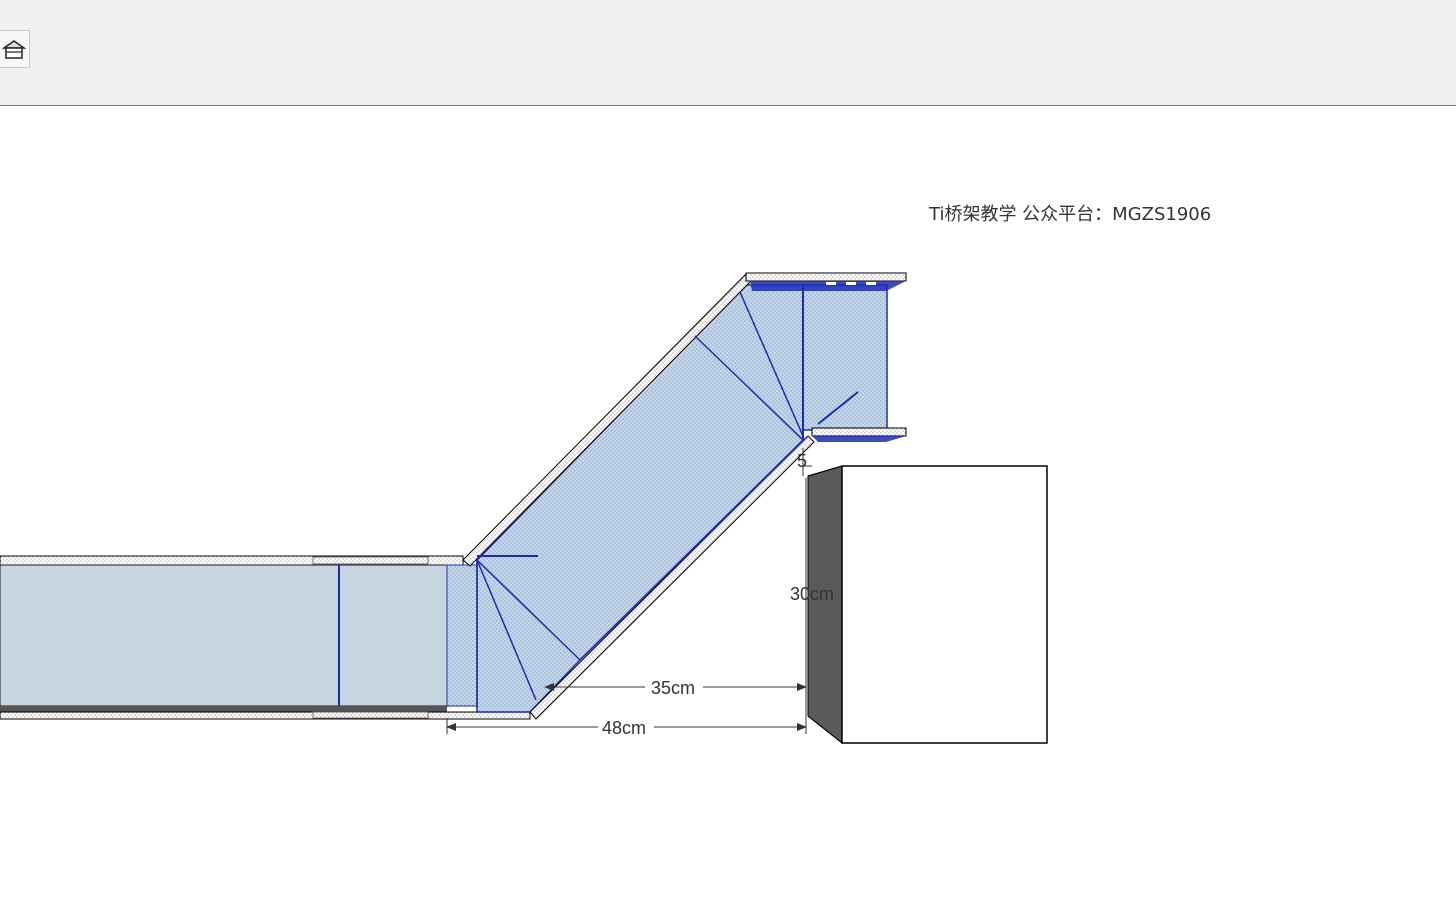 The height and width of the screenshot is (910, 1456). What do you see at coordinates (673, 688) in the screenshot?
I see `dimension-label-35cm: 35cm` at bounding box center [673, 688].